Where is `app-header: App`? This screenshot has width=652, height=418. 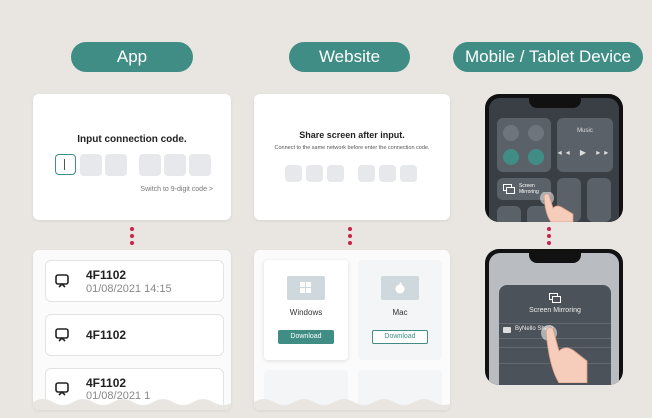 app-header: App is located at coordinates (132, 57).